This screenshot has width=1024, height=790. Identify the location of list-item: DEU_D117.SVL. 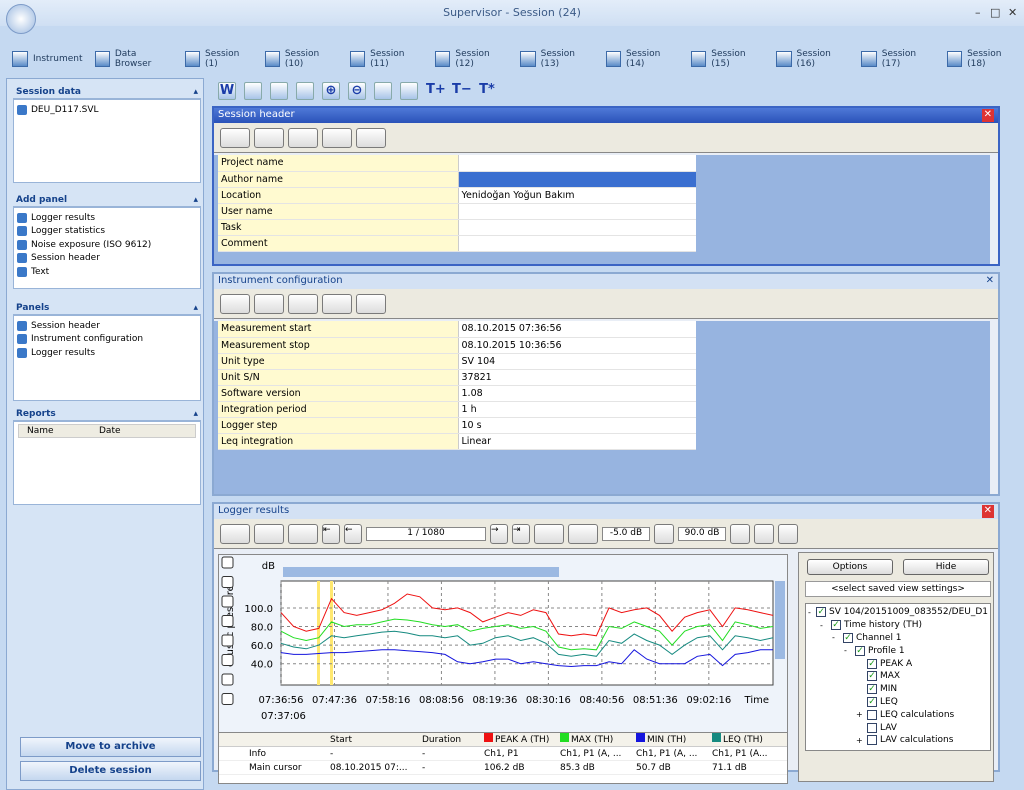
(107, 110).